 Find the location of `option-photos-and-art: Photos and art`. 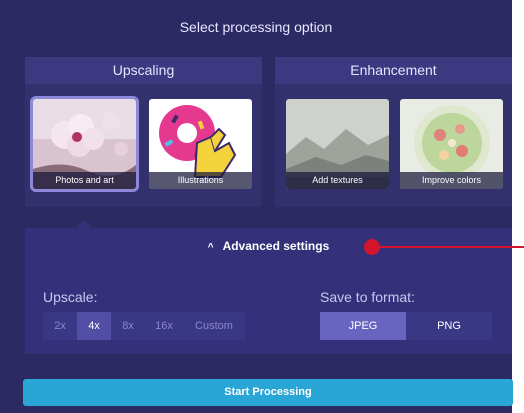

option-photos-and-art: Photos and art is located at coordinates (84, 144).